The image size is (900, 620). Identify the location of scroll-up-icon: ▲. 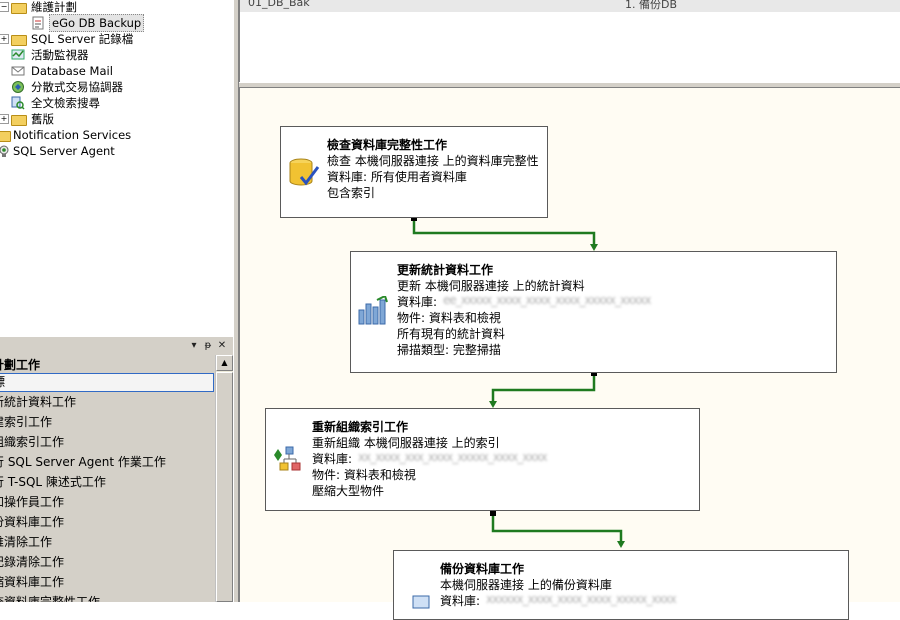
(224, 363).